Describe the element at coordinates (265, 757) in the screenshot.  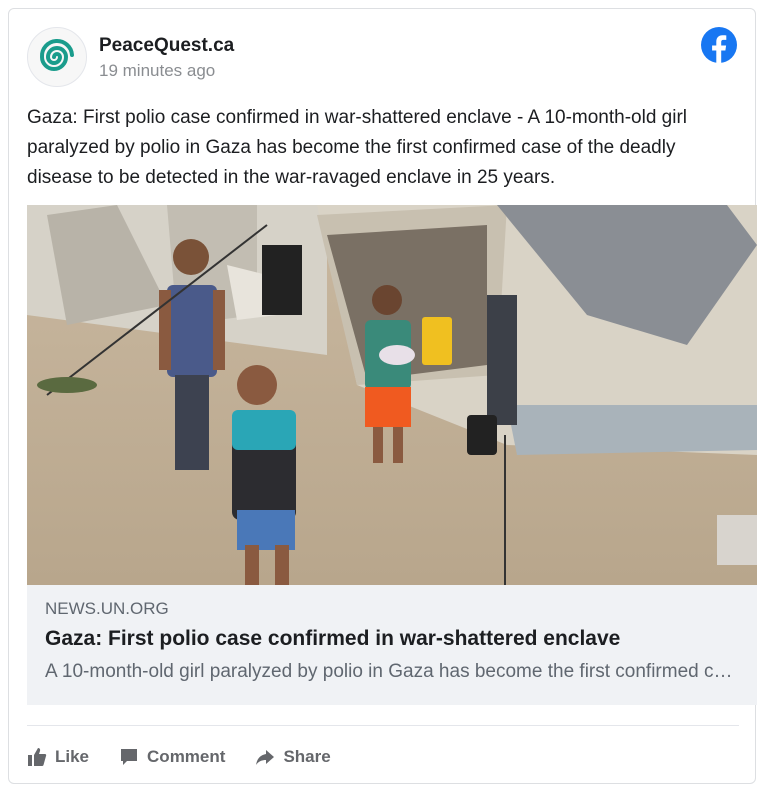
I see `share-arrow-icon` at that location.